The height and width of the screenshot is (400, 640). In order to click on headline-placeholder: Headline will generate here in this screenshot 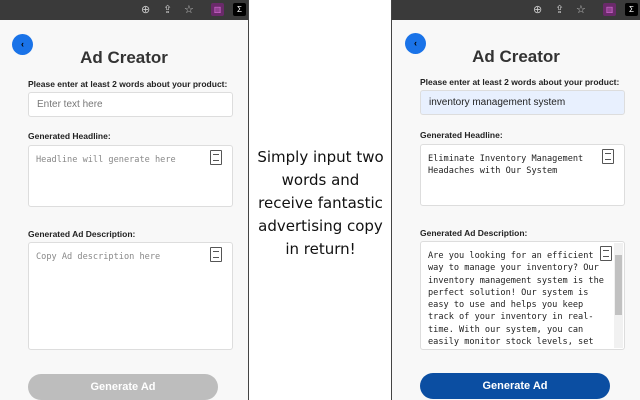, I will do `click(106, 160)`.